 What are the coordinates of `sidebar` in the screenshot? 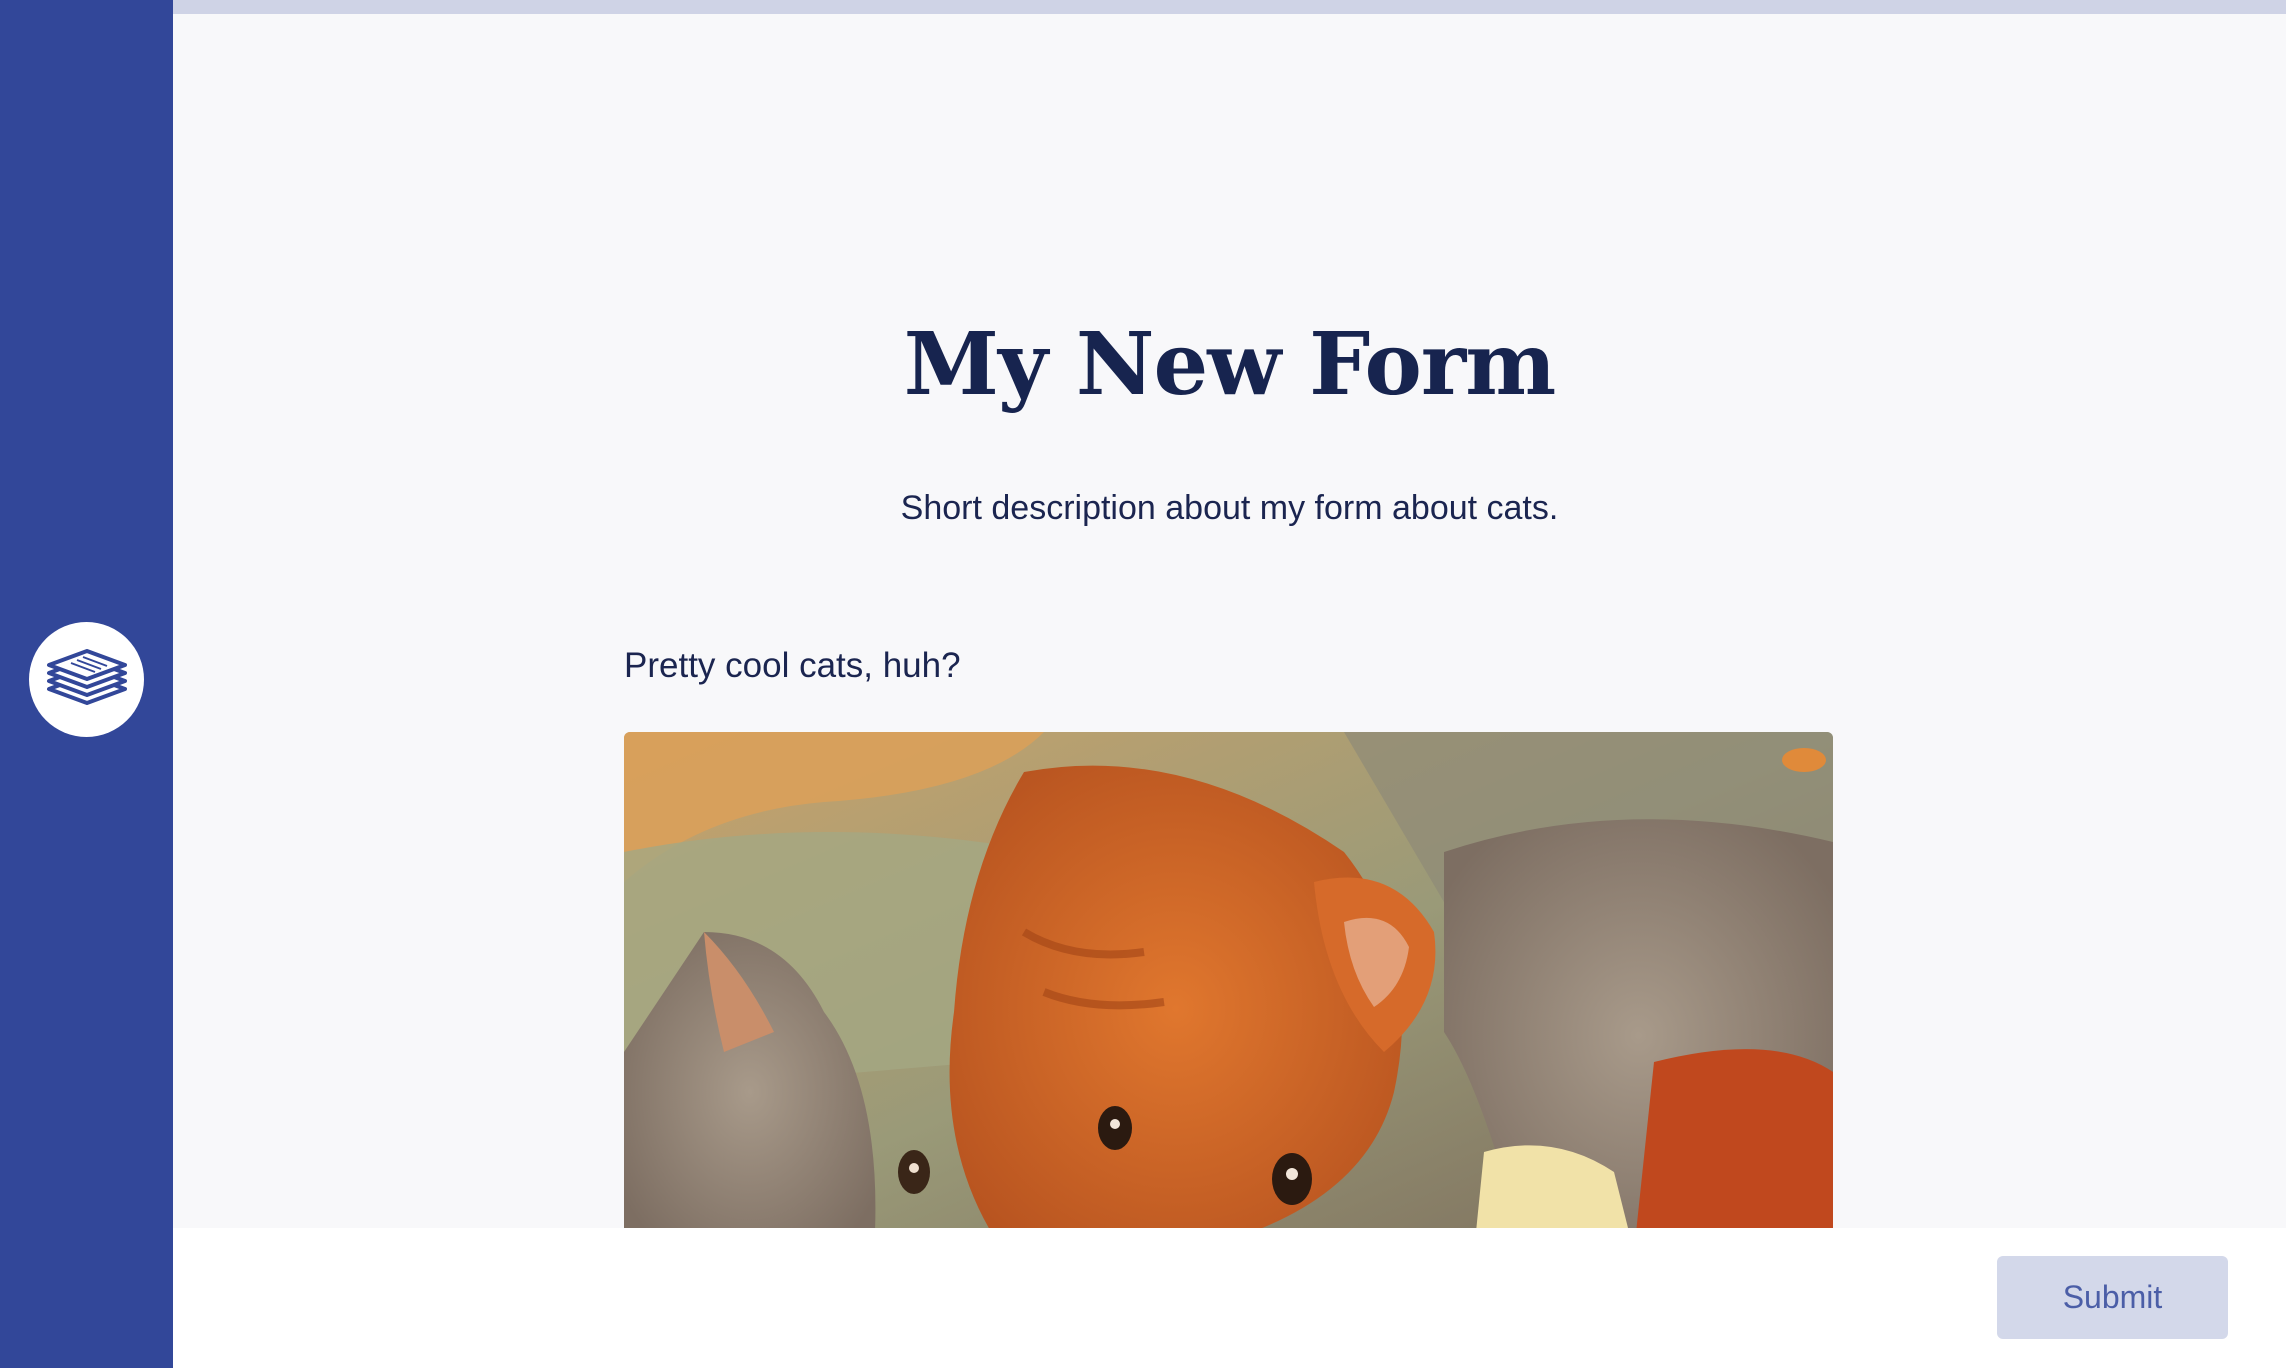 It's located at (86, 684).